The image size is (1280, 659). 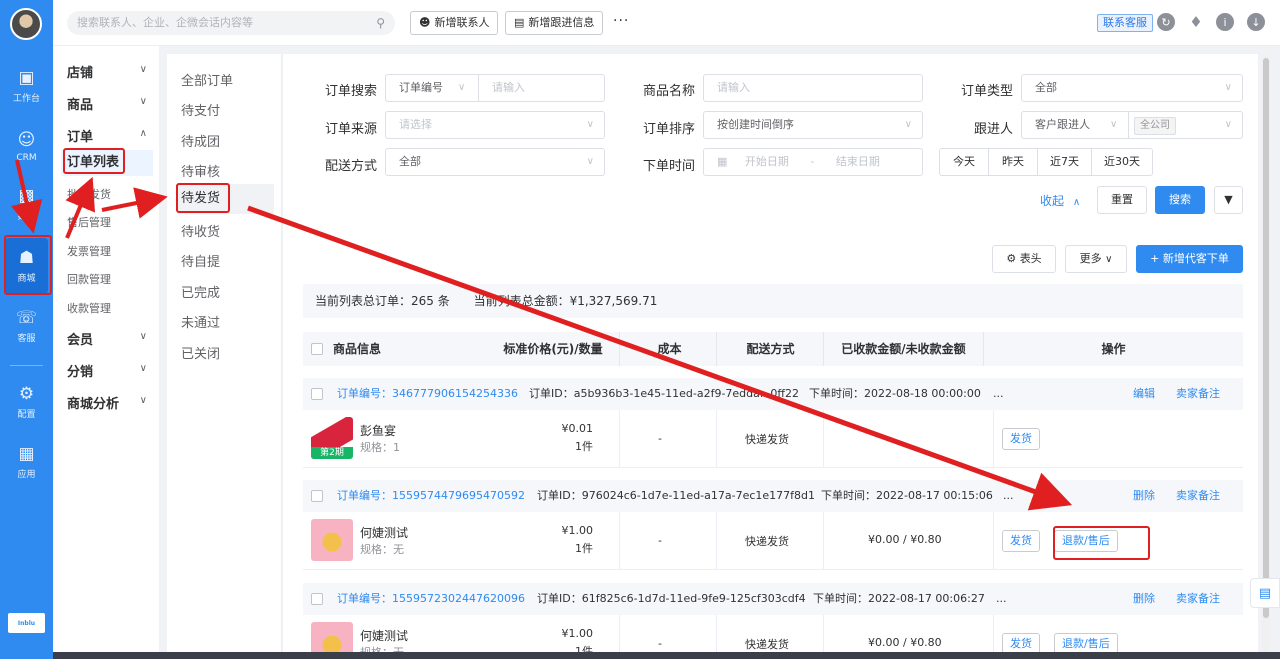 I want to click on collapse-filter-button: 收起 ∧, so click(x=1060, y=200).